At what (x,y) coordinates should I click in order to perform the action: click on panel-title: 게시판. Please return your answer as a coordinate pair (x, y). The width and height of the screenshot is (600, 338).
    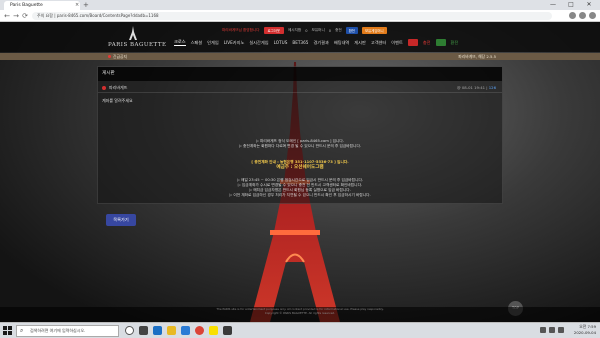
    Looking at the image, I should click on (300, 74).